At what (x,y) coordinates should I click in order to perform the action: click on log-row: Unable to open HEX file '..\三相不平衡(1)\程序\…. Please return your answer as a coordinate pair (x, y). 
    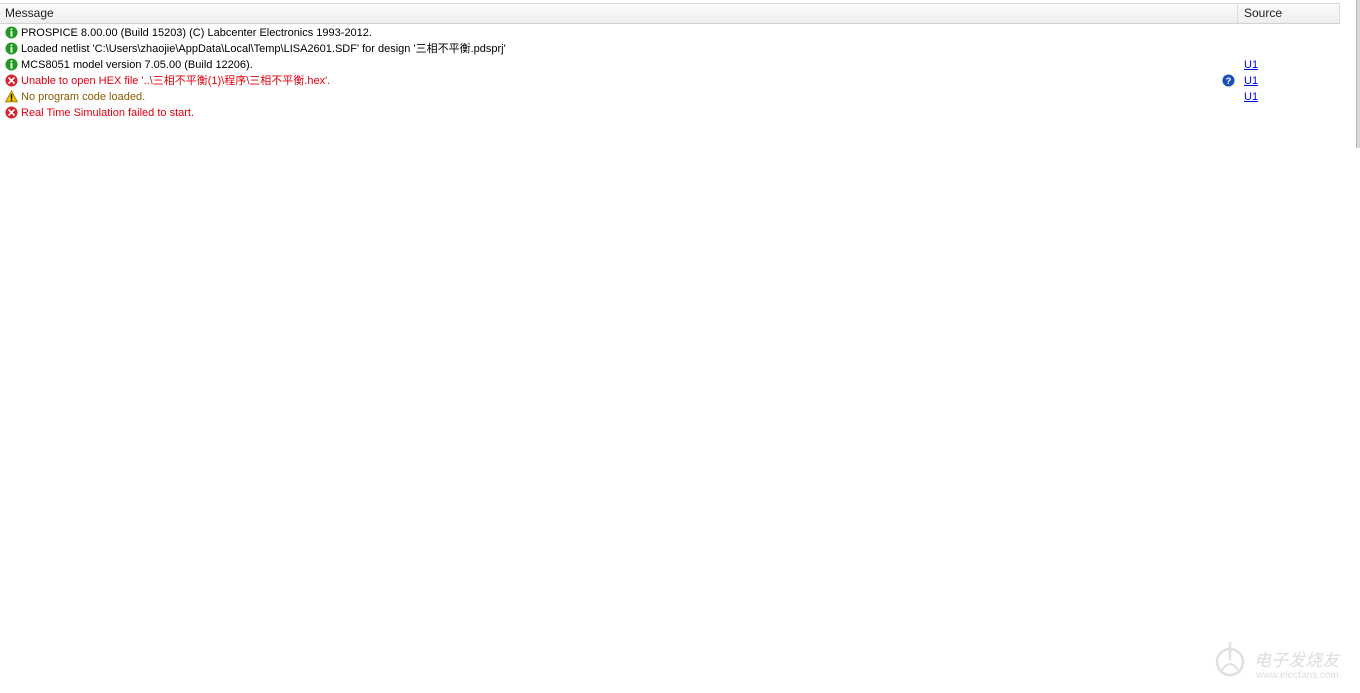
    Looking at the image, I should click on (670, 81).